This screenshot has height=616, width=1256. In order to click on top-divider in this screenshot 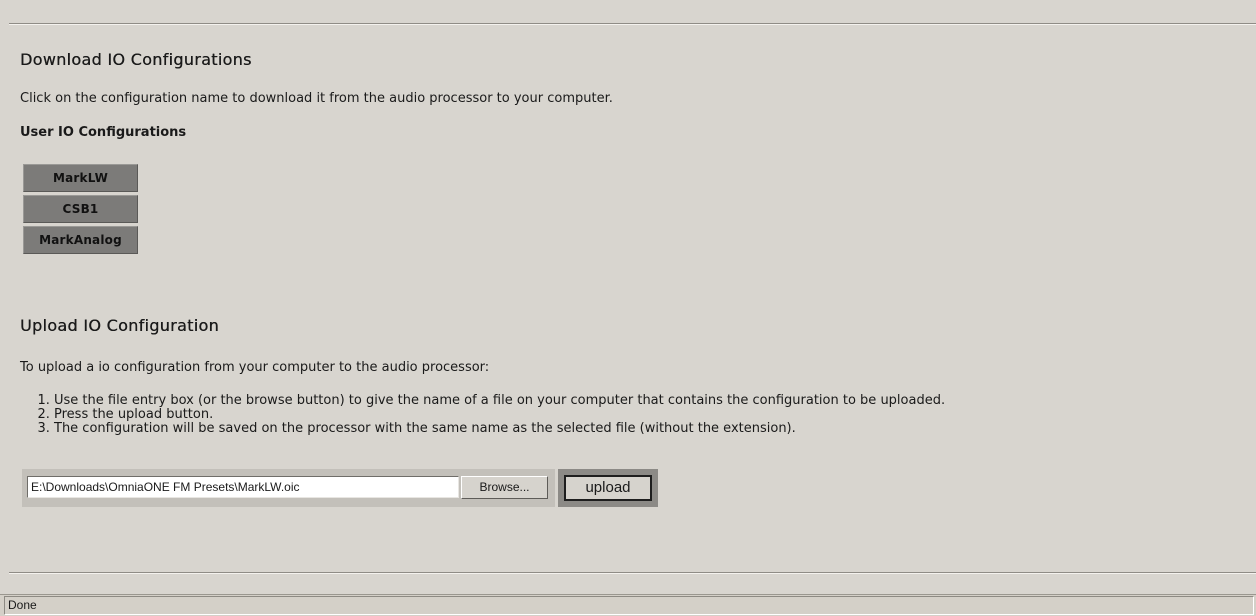, I will do `click(632, 24)`.